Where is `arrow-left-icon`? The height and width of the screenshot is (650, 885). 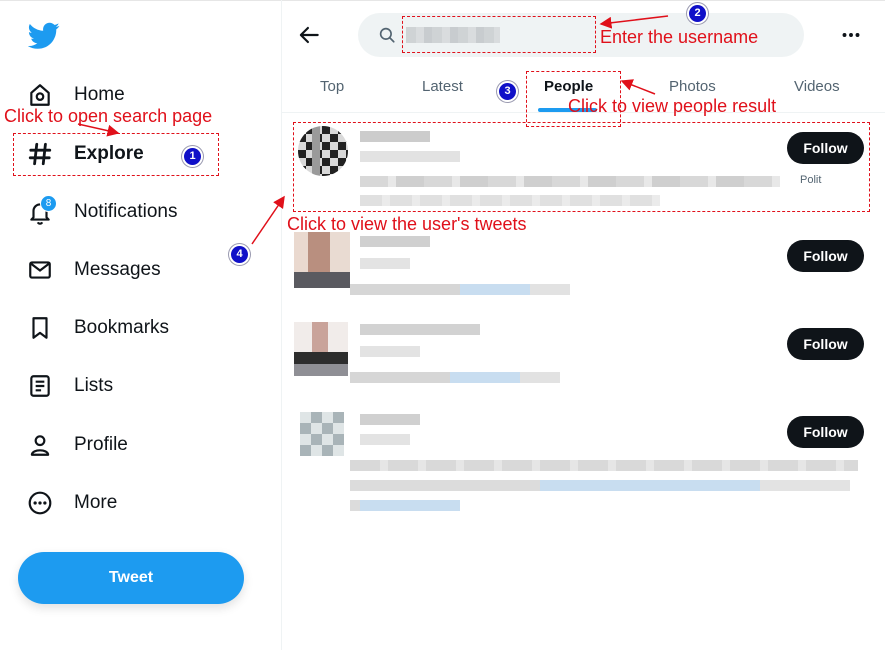 arrow-left-icon is located at coordinates (309, 35).